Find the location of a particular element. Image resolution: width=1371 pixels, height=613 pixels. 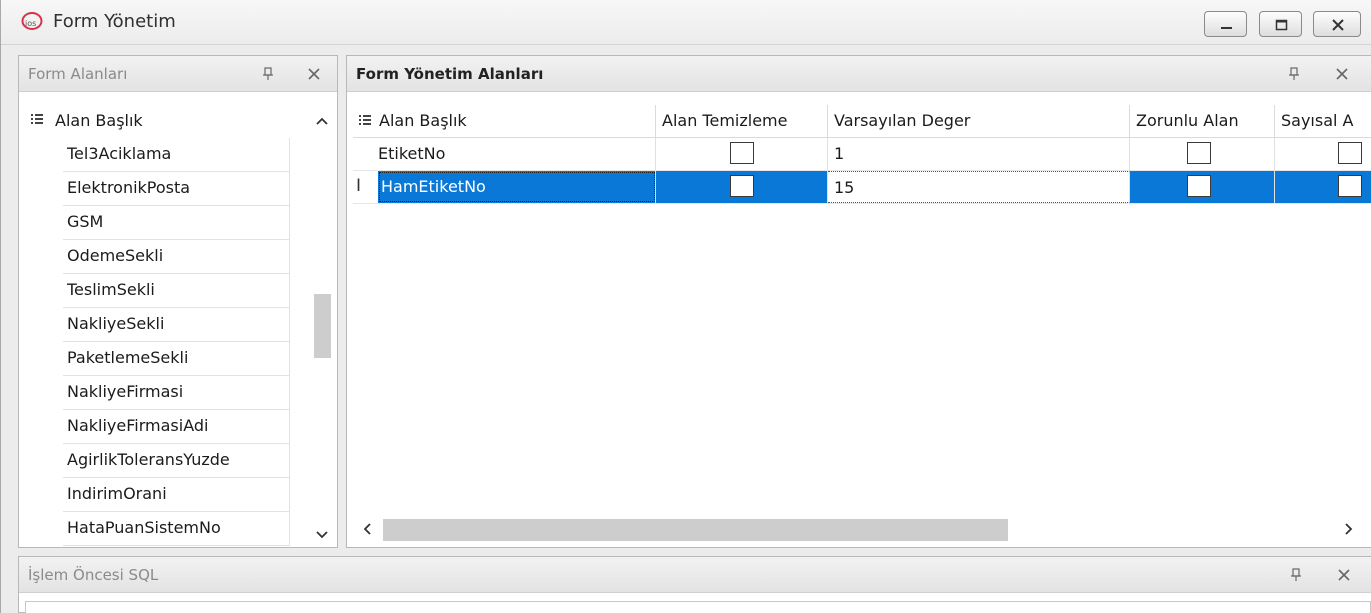

list-item: AgirlikToleransYuzde is located at coordinates (176, 461).